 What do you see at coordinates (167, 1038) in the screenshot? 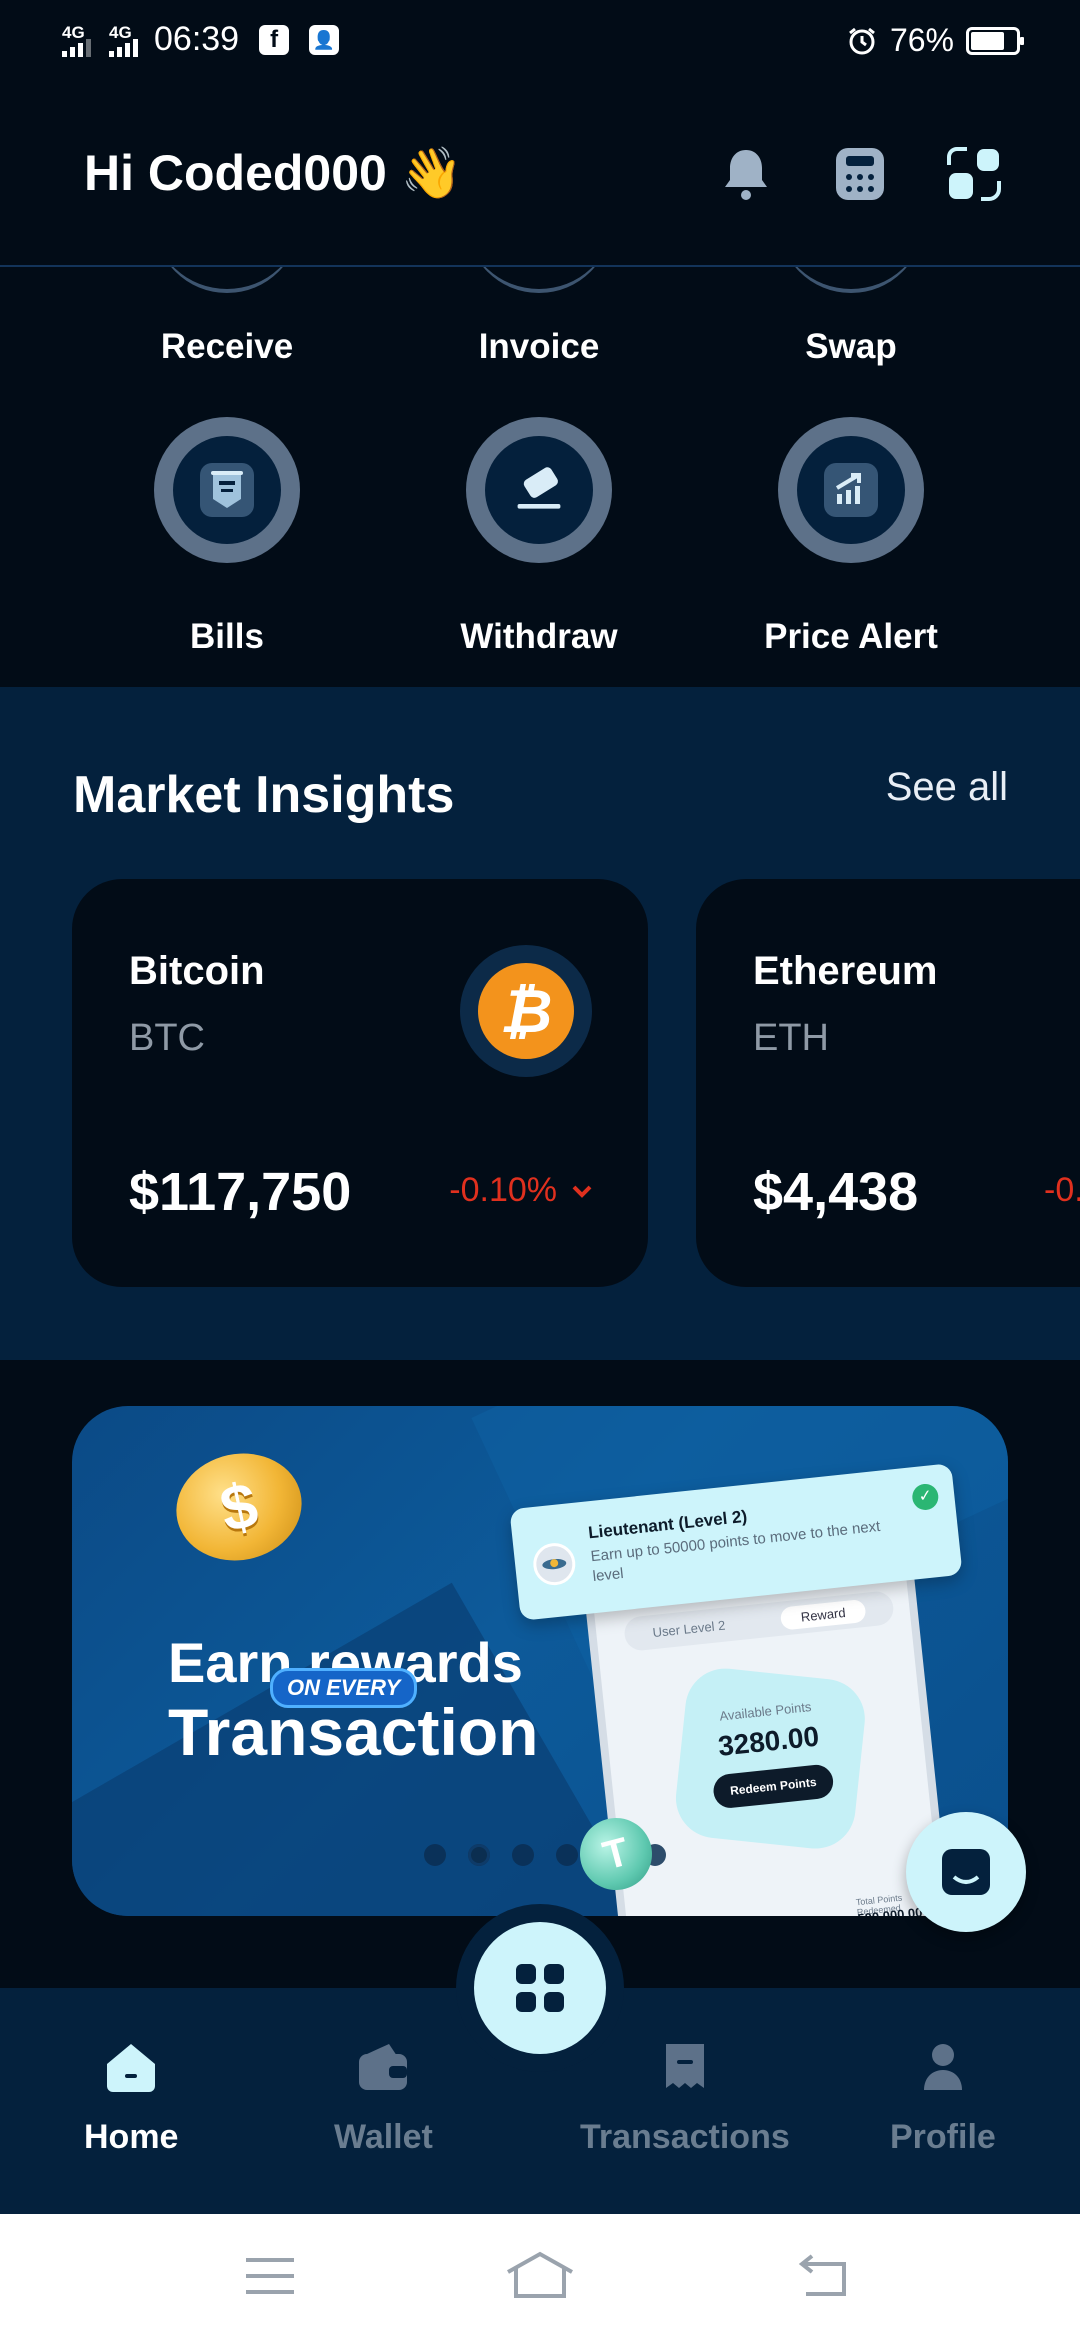
I see `coin-symbol: BTC` at bounding box center [167, 1038].